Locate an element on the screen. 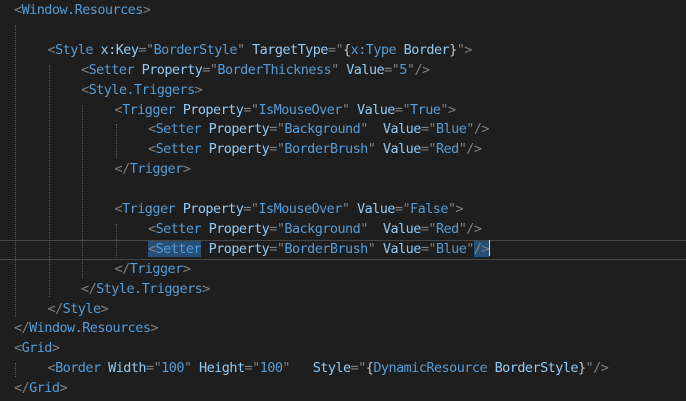 The height and width of the screenshot is (401, 686). code-token: Border is located at coordinates (423, 49).